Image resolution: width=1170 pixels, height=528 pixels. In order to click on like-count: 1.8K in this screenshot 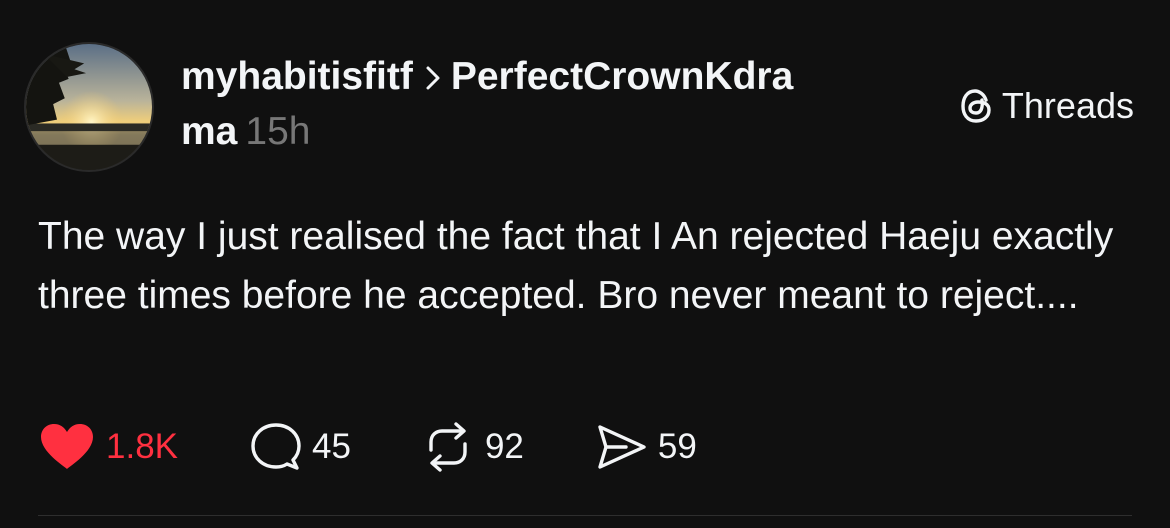, I will do `click(142, 446)`.